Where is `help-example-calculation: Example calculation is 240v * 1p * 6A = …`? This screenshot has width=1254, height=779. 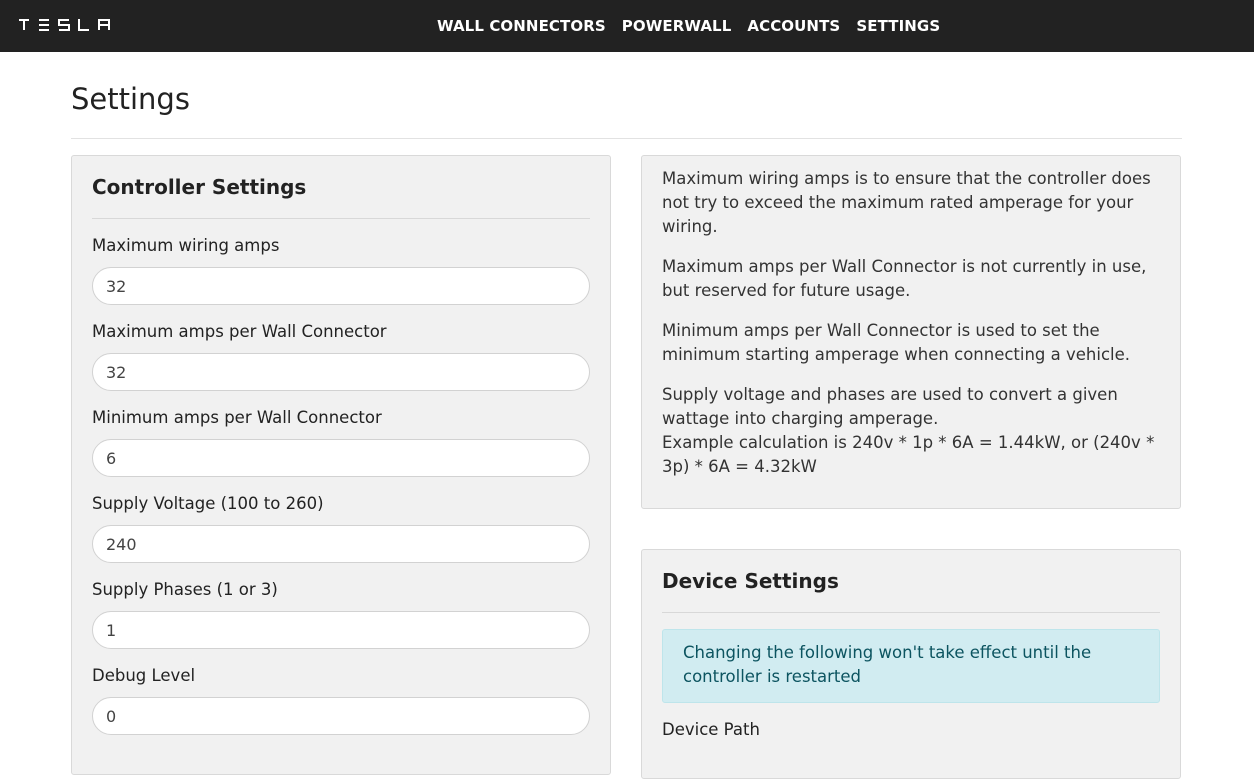 help-example-calculation: Example calculation is 240v * 1p * 6A = … is located at coordinates (908, 454).